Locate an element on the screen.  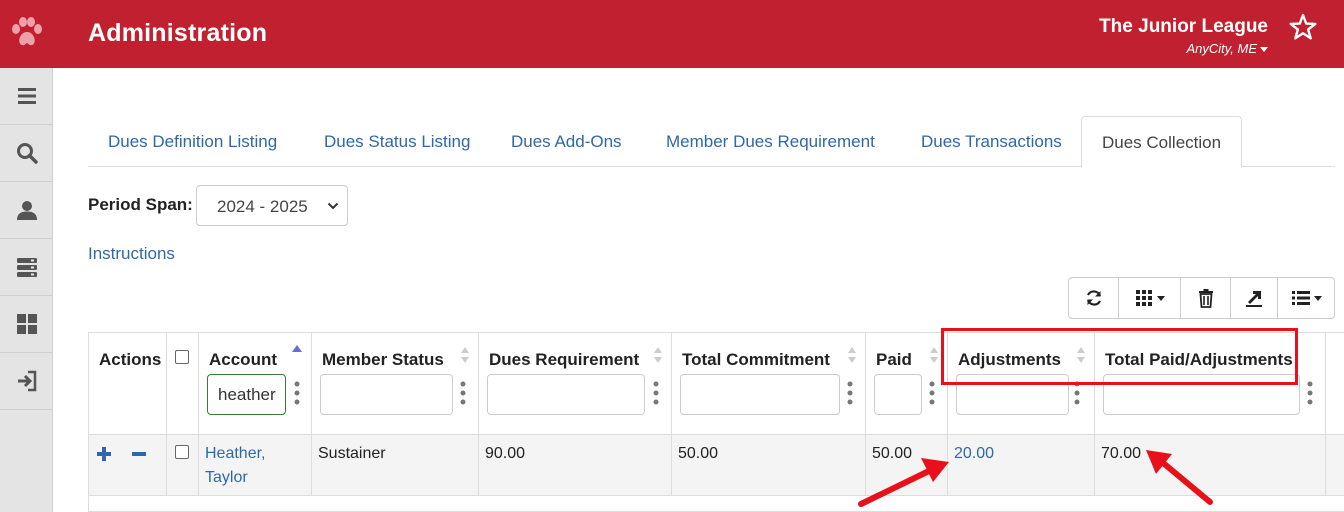
export-button is located at coordinates (1254, 298).